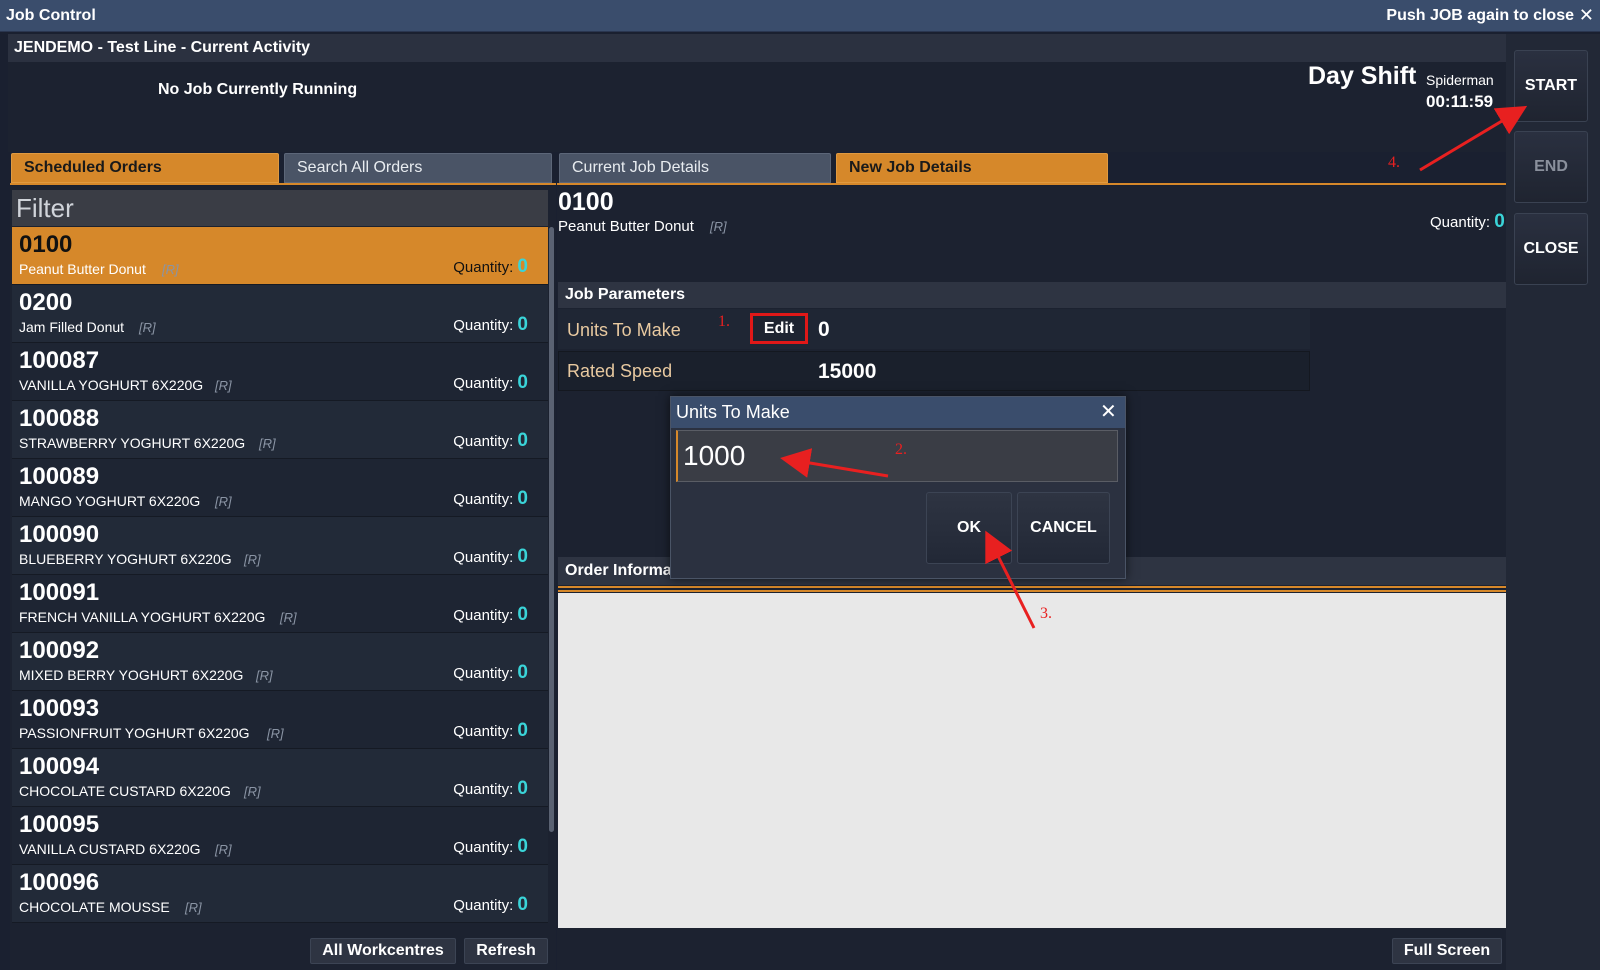 The width and height of the screenshot is (1600, 970). What do you see at coordinates (59, 708) in the screenshot?
I see `order-code: 100093` at bounding box center [59, 708].